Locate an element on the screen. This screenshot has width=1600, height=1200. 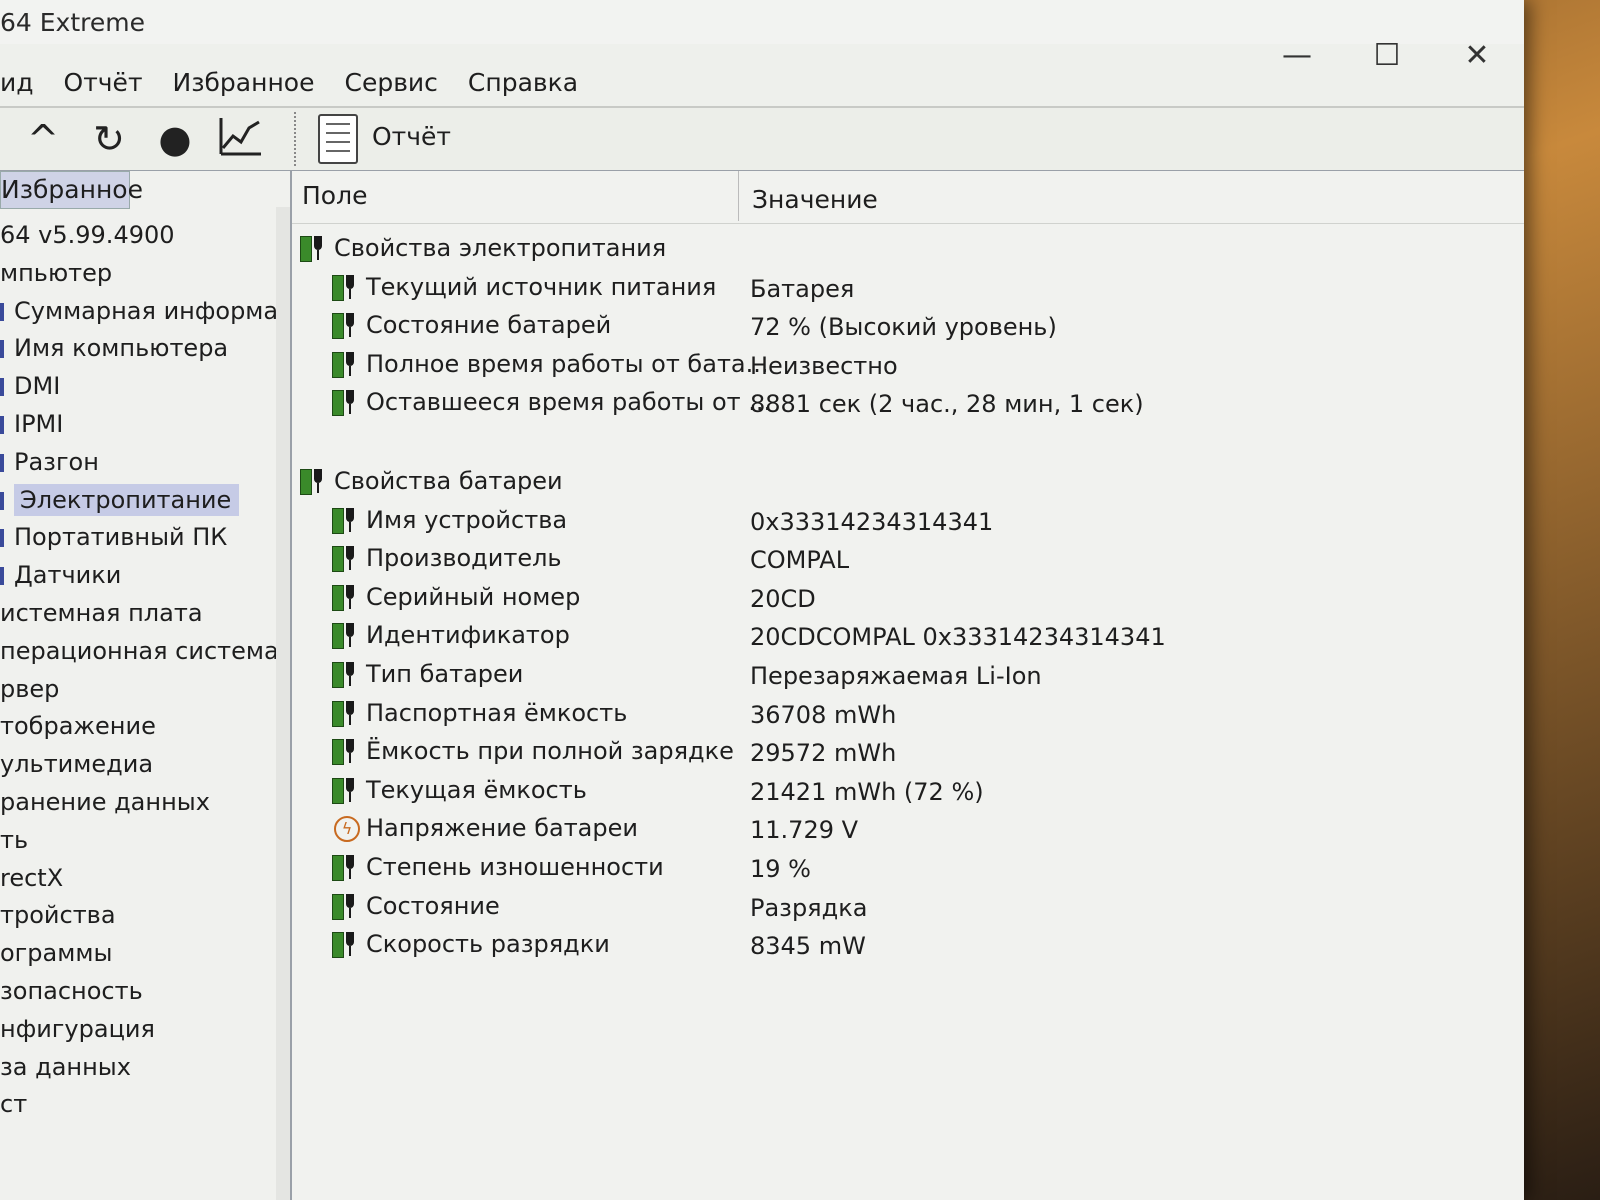
table-row: Ёмкость при полной зарядке 29572 mWh is located at coordinates (908, 751).